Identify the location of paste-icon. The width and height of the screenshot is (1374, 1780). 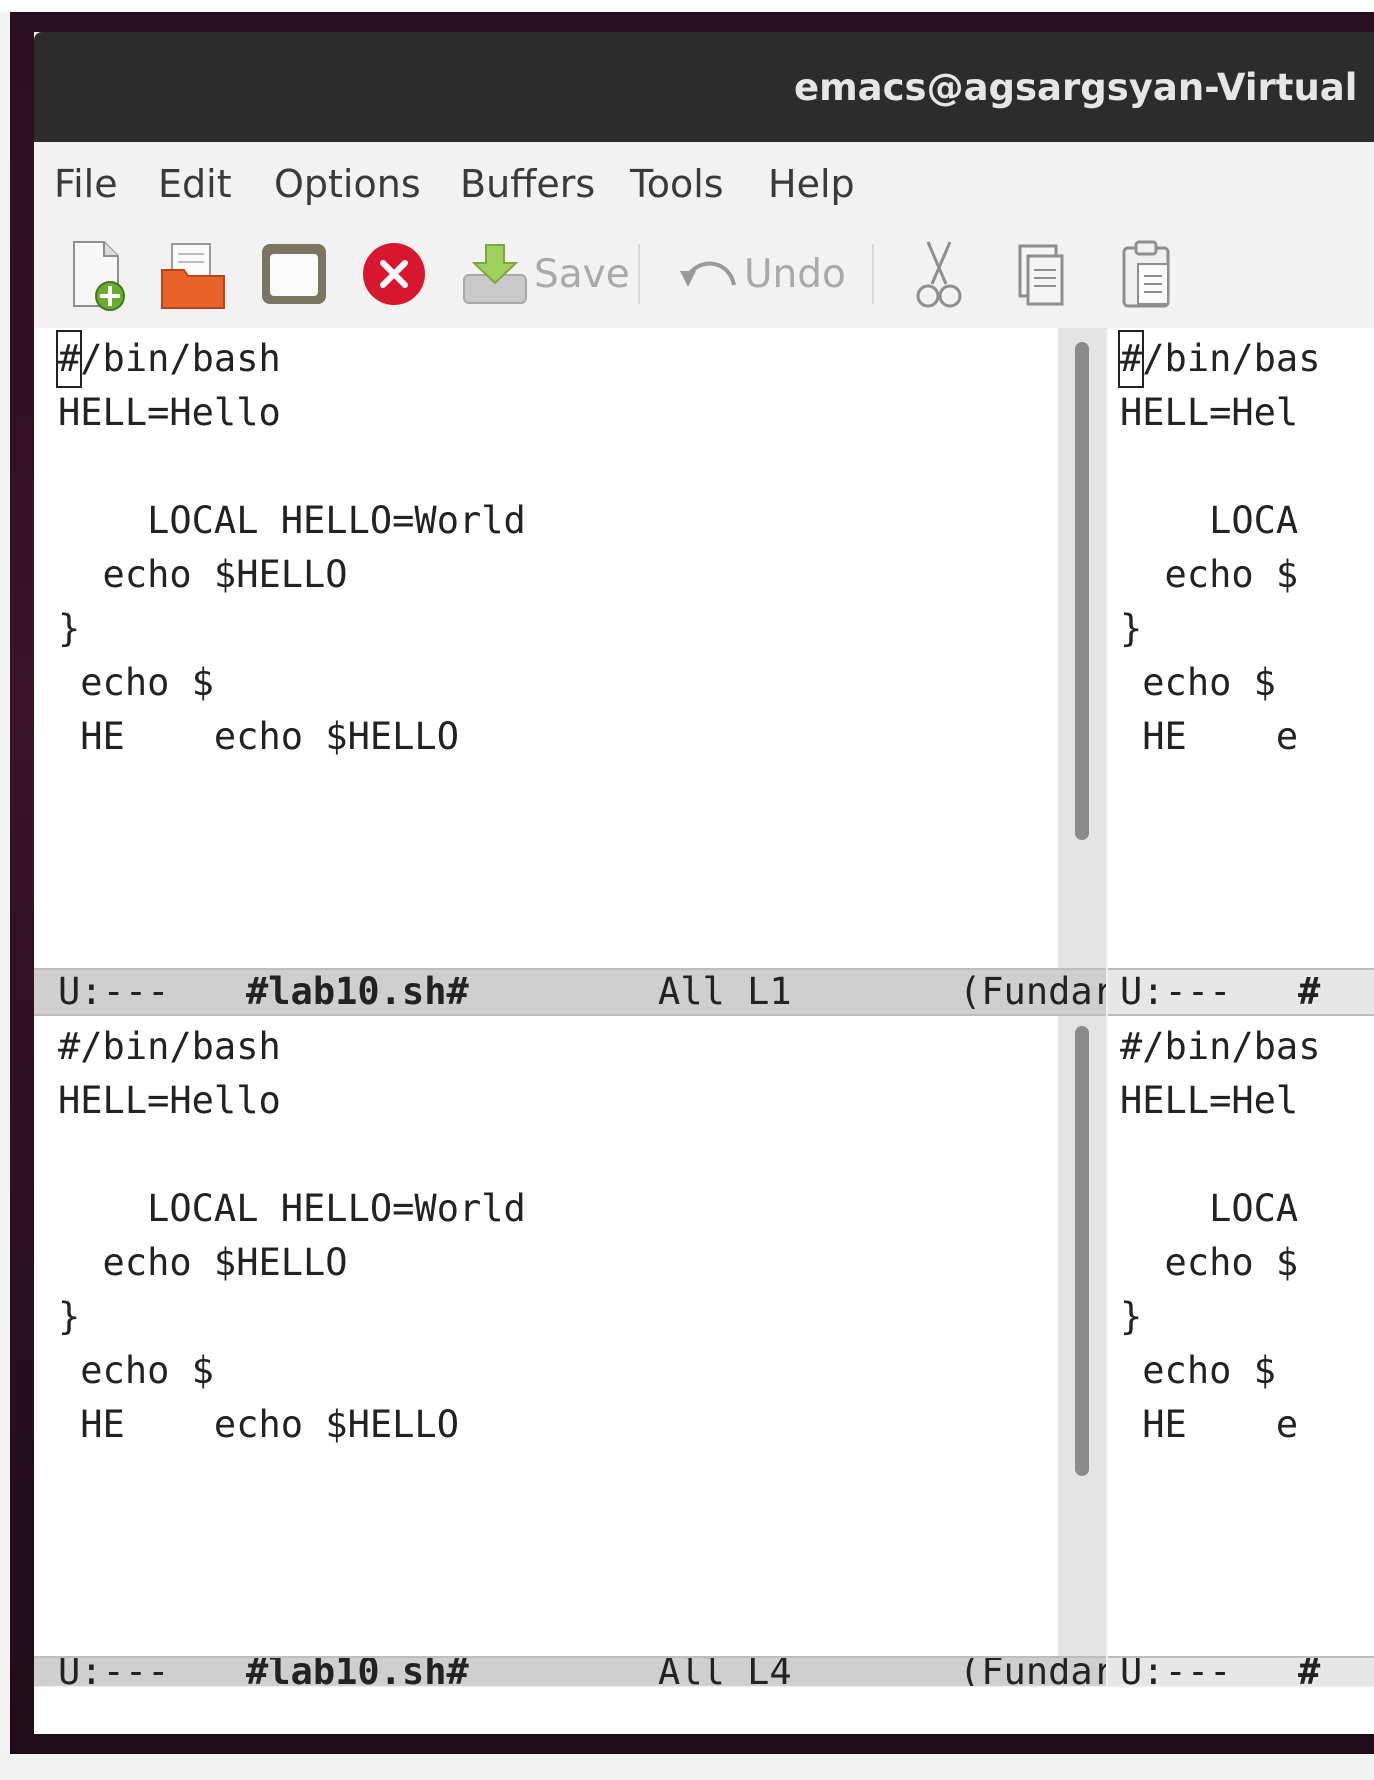
(1146, 274).